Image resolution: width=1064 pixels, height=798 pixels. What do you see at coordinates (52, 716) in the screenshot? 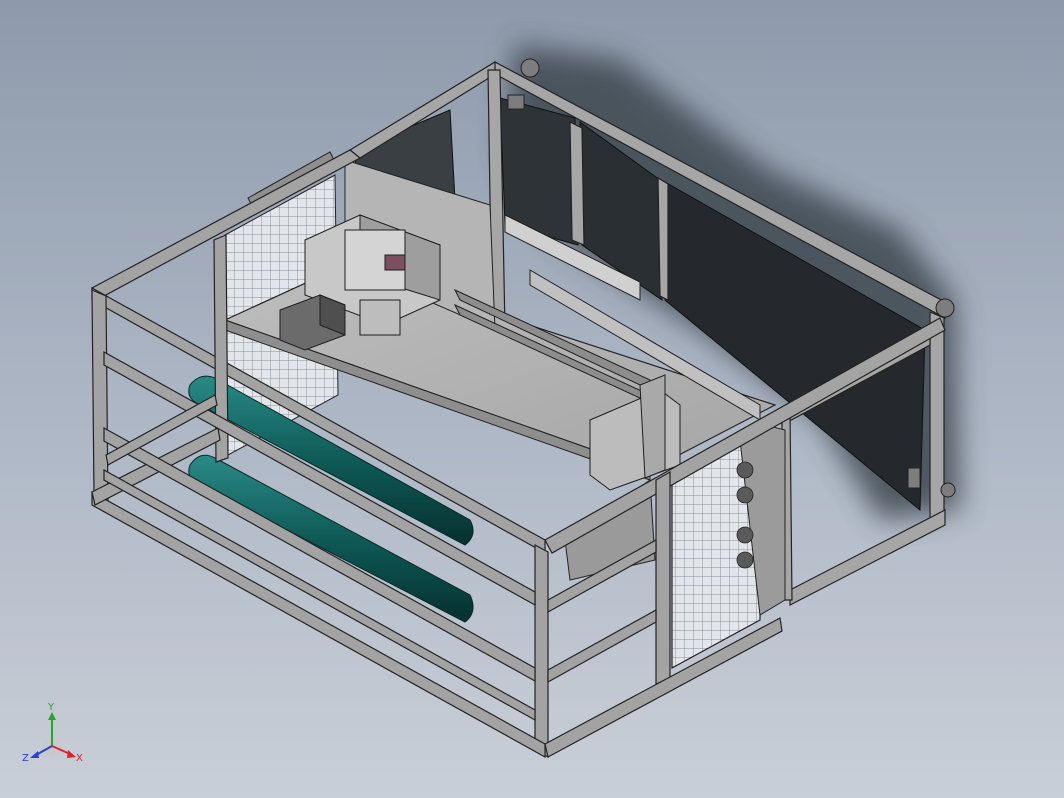
I see `y-axis-arrow-icon` at bounding box center [52, 716].